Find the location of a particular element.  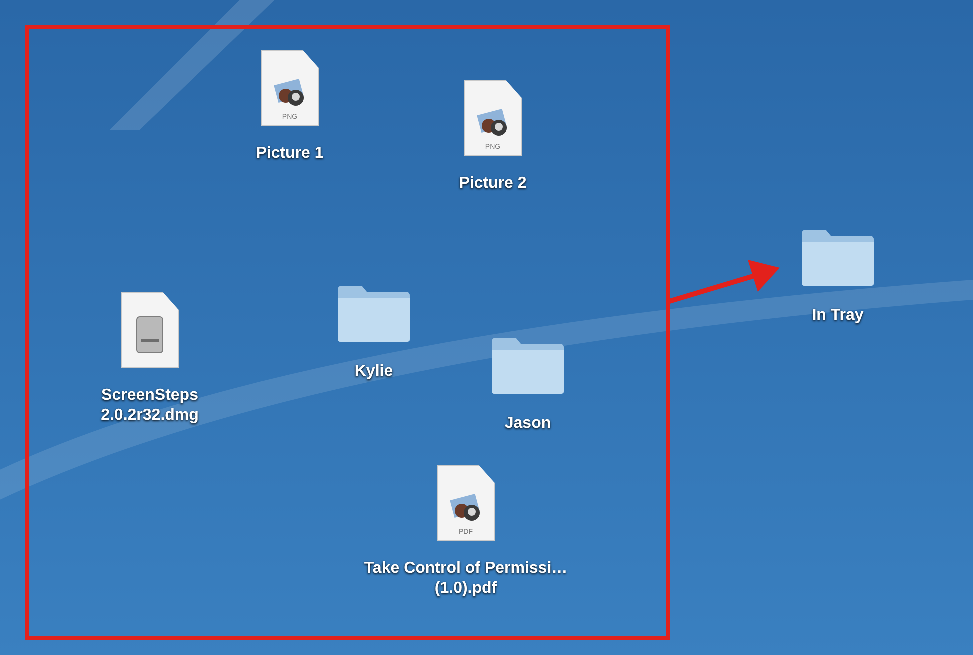

file-name: Picture 1 is located at coordinates (290, 154).